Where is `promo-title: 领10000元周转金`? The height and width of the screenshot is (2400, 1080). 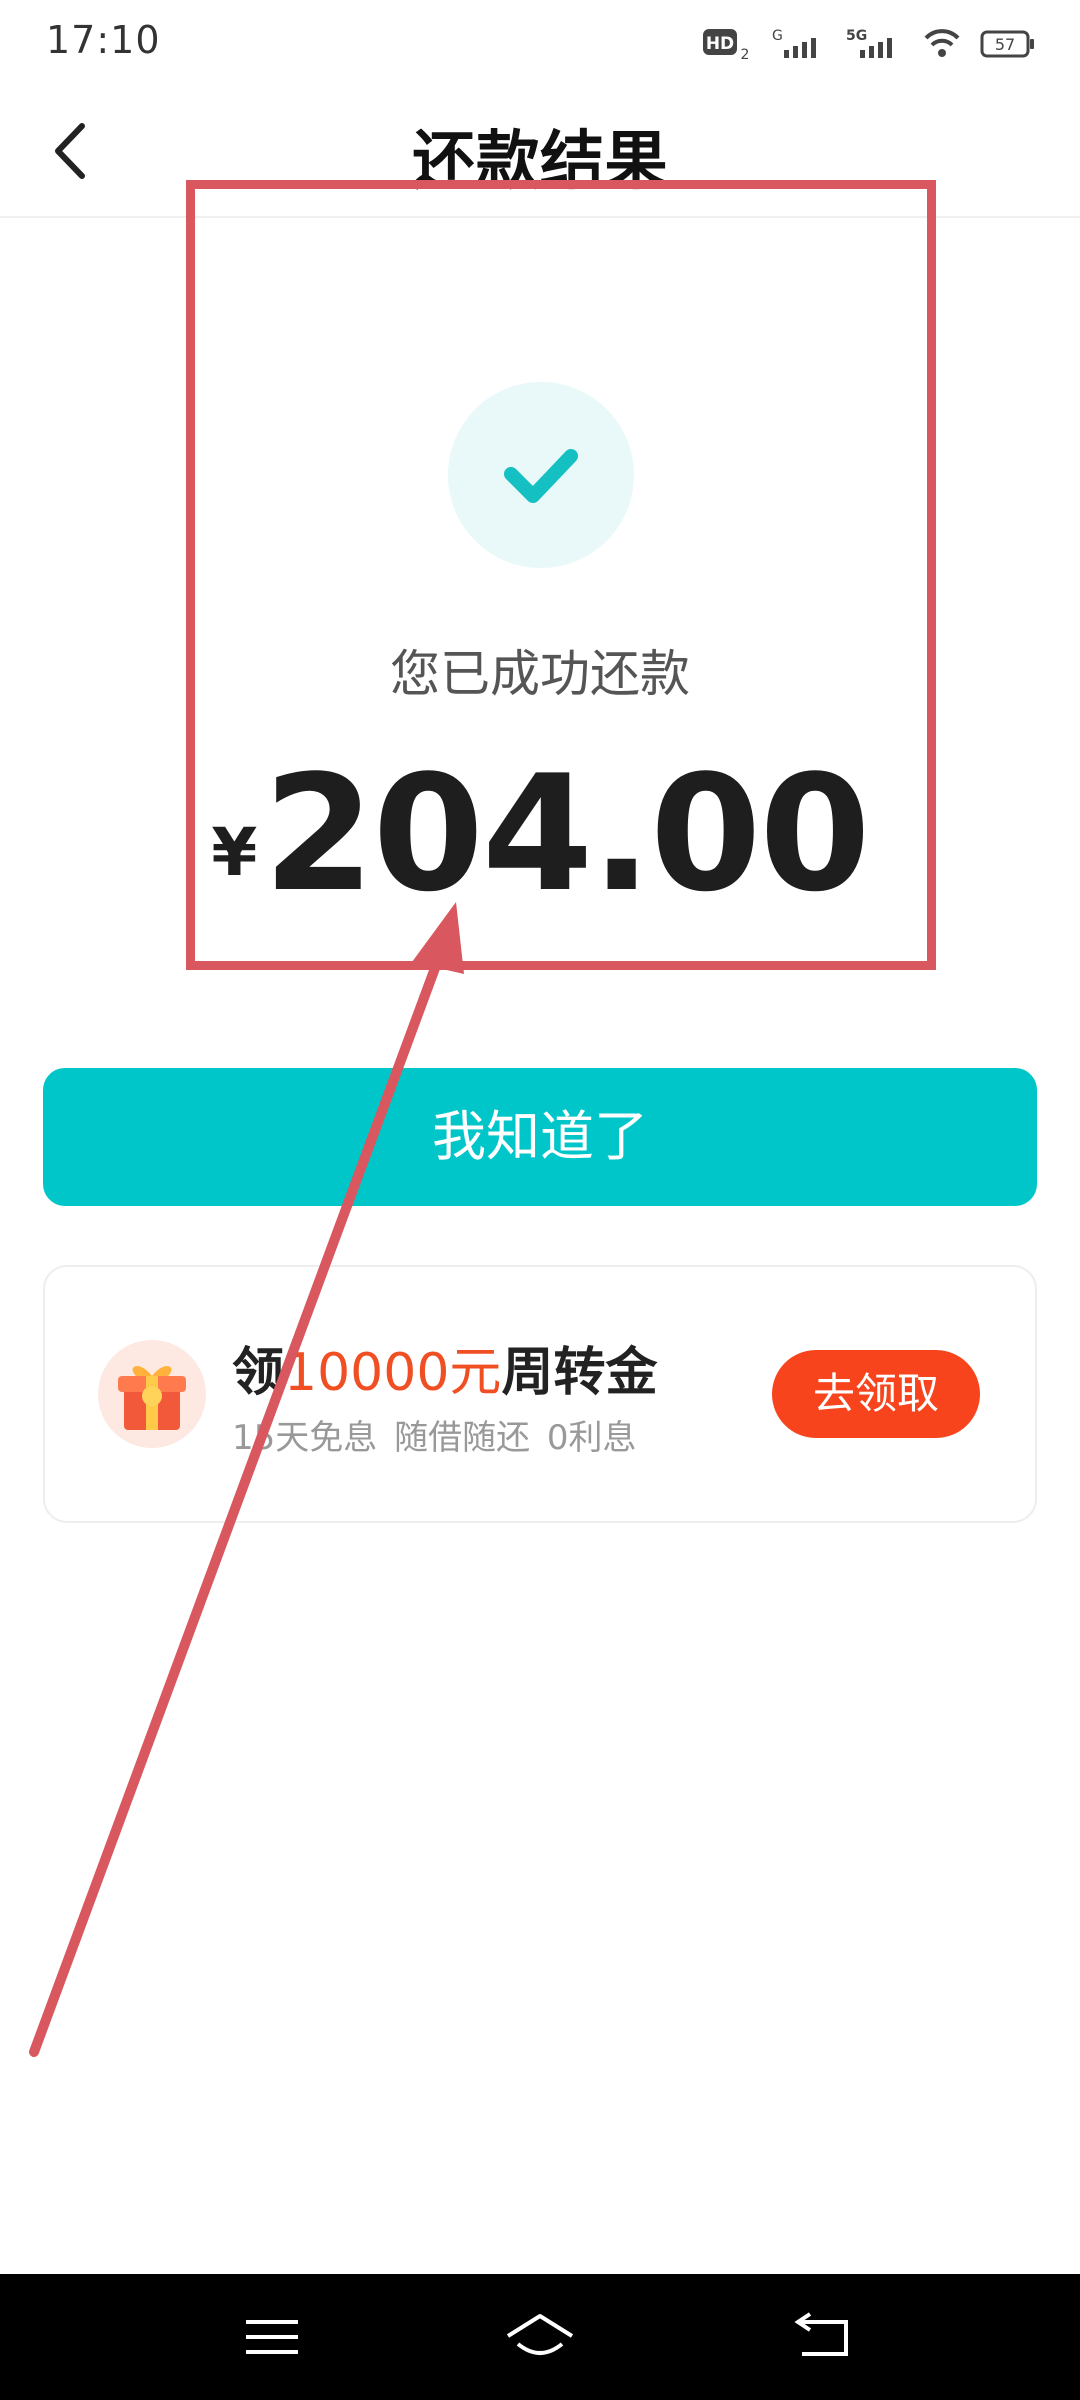
promo-title: 领10000元周转金 is located at coordinates (444, 1367).